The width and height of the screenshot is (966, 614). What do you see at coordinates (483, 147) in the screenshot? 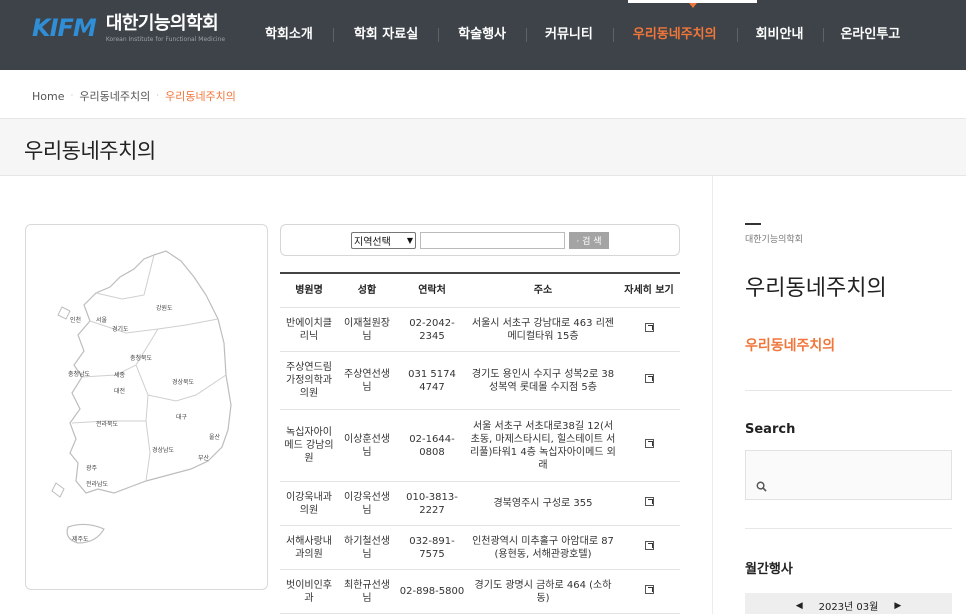
I see `page-title-bar: 우리동네주치의` at bounding box center [483, 147].